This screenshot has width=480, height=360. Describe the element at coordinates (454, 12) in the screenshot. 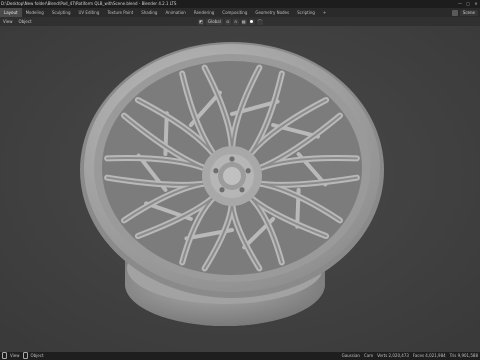

I see `scene-icon` at that location.